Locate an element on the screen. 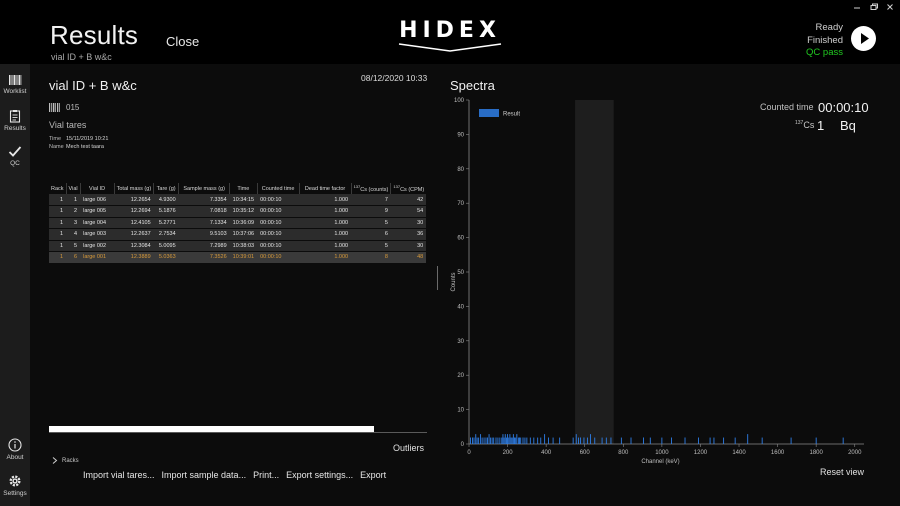  highlight-region is located at coordinates (594, 272).